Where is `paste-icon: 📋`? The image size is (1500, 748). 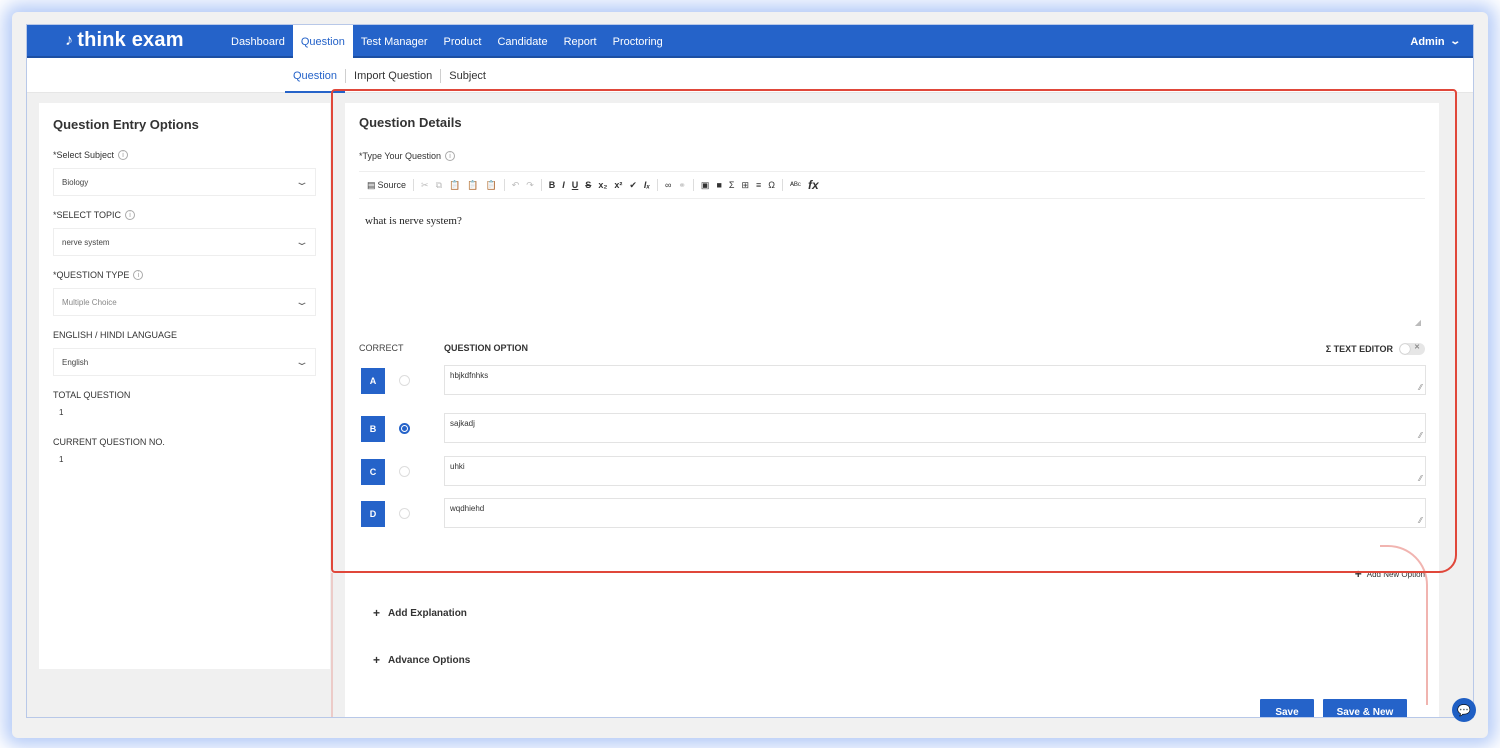 paste-icon: 📋 is located at coordinates (454, 185).